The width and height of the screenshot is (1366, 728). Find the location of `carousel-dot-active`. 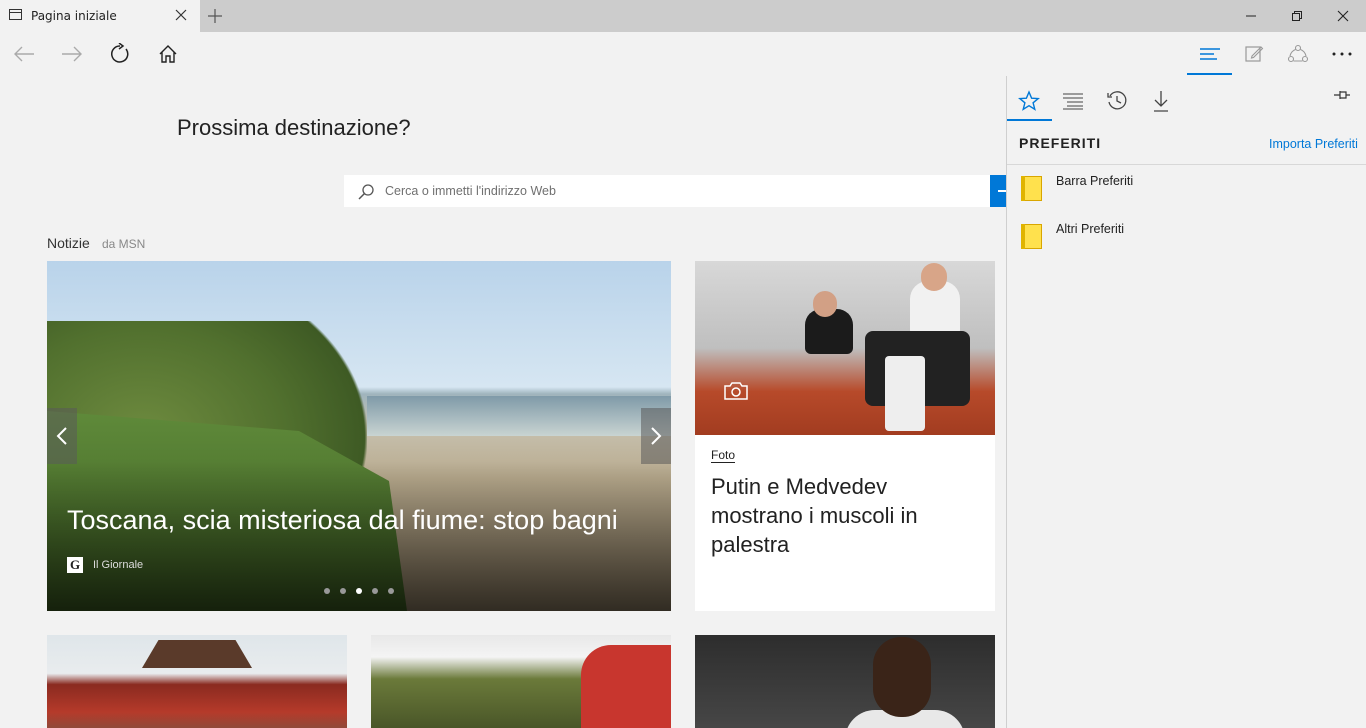

carousel-dot-active is located at coordinates (359, 591).